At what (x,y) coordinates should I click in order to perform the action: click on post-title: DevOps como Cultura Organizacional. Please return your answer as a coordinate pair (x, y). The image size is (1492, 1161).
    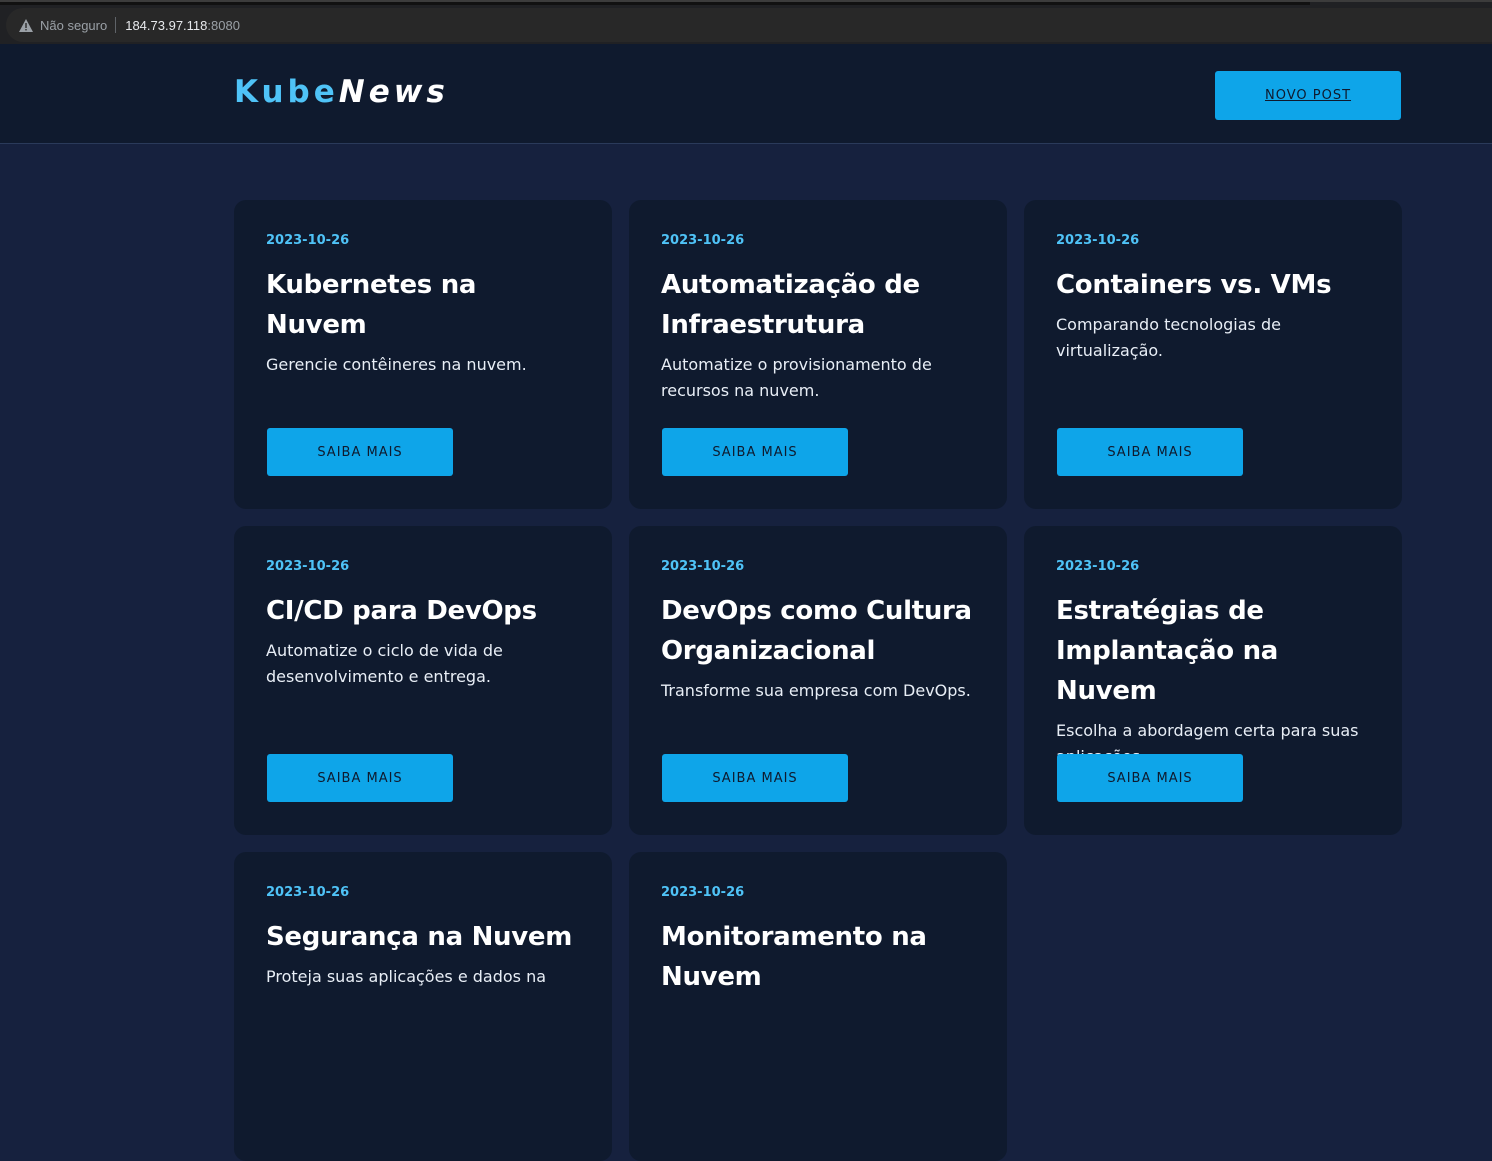
    Looking at the image, I should click on (816, 631).